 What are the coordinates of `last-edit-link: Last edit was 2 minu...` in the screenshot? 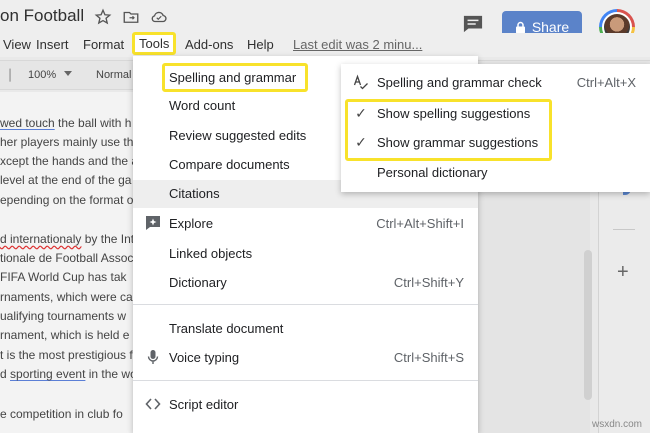 It's located at (357, 44).